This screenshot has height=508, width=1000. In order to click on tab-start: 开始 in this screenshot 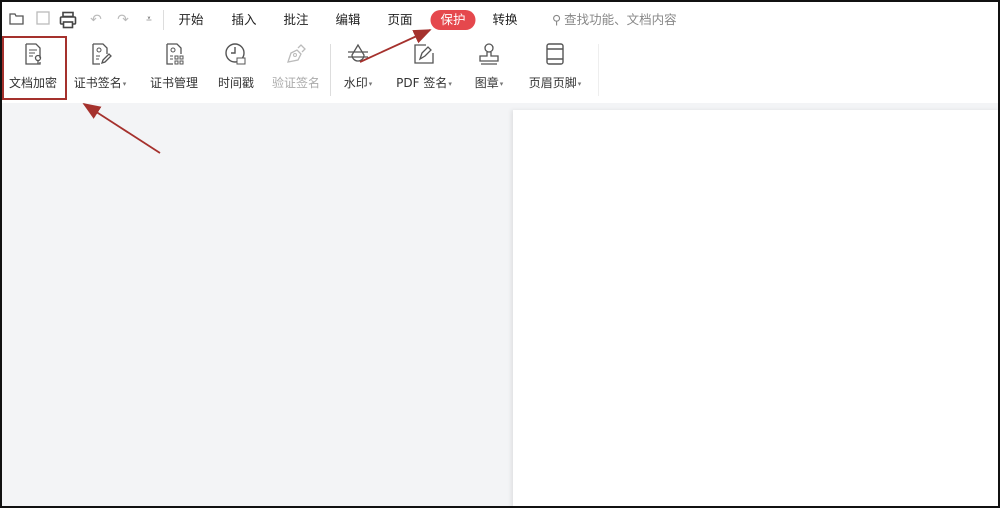, I will do `click(190, 20)`.